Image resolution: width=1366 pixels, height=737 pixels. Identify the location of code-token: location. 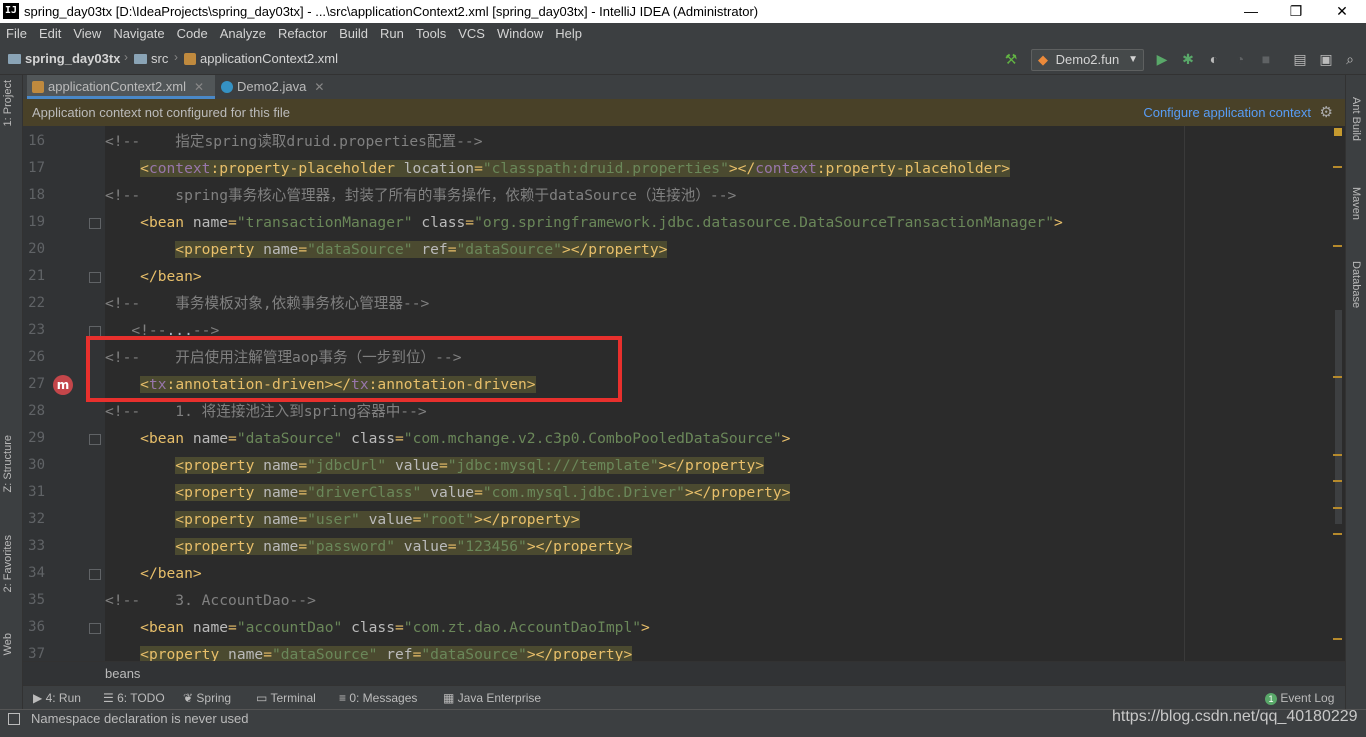
(439, 168).